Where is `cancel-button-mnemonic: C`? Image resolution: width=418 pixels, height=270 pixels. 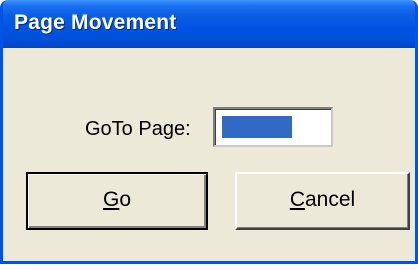 cancel-button-mnemonic: C is located at coordinates (297, 199).